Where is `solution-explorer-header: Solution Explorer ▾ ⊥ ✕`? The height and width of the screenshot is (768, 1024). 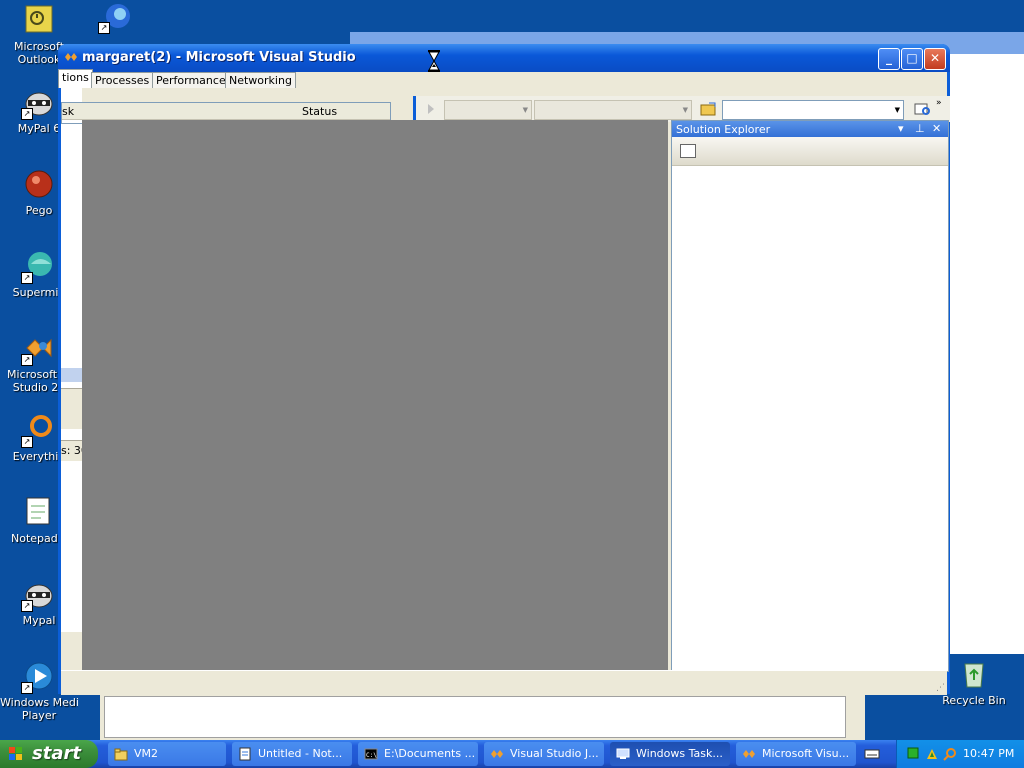
solution-explorer-header: Solution Explorer ▾ ⊥ ✕ is located at coordinates (810, 129).